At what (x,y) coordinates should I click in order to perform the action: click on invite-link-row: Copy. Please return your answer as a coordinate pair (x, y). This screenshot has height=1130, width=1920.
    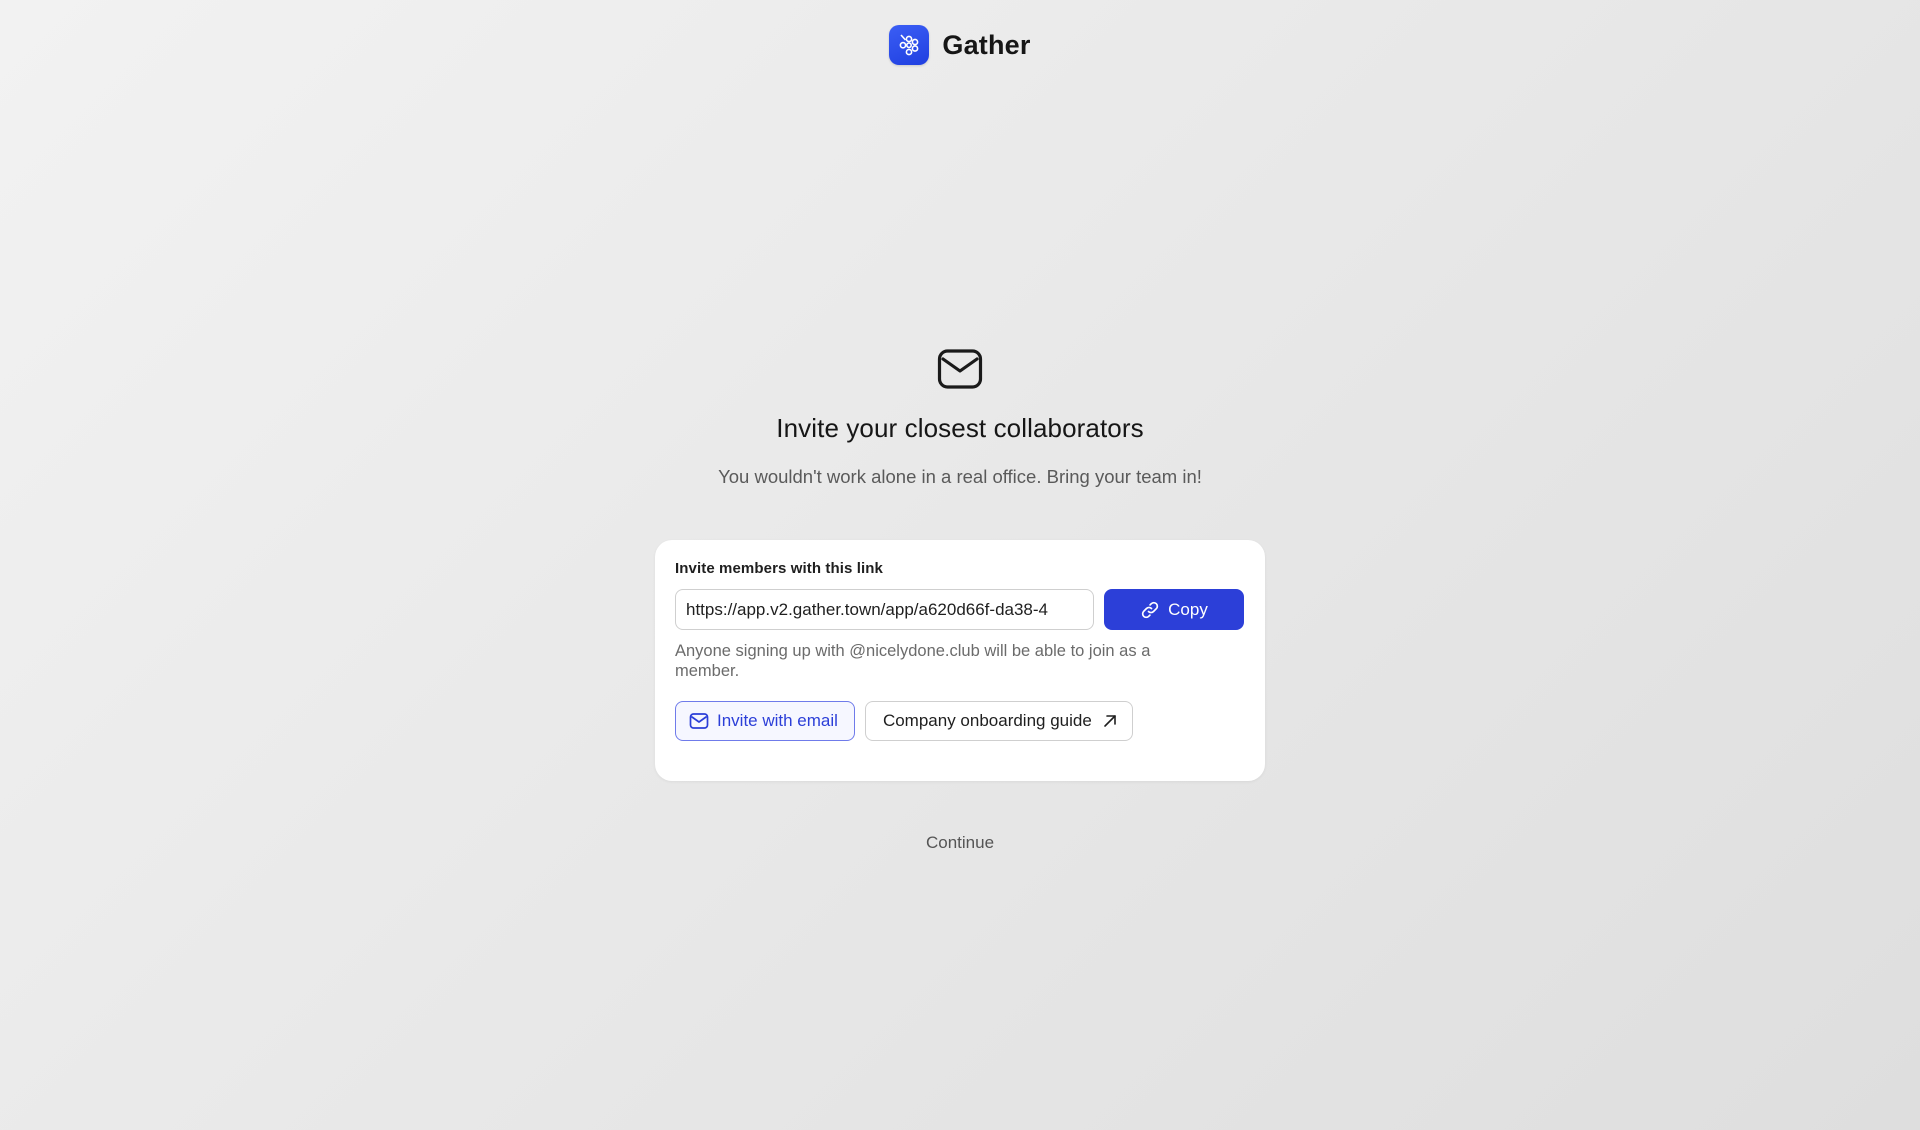
    Looking at the image, I should click on (960, 609).